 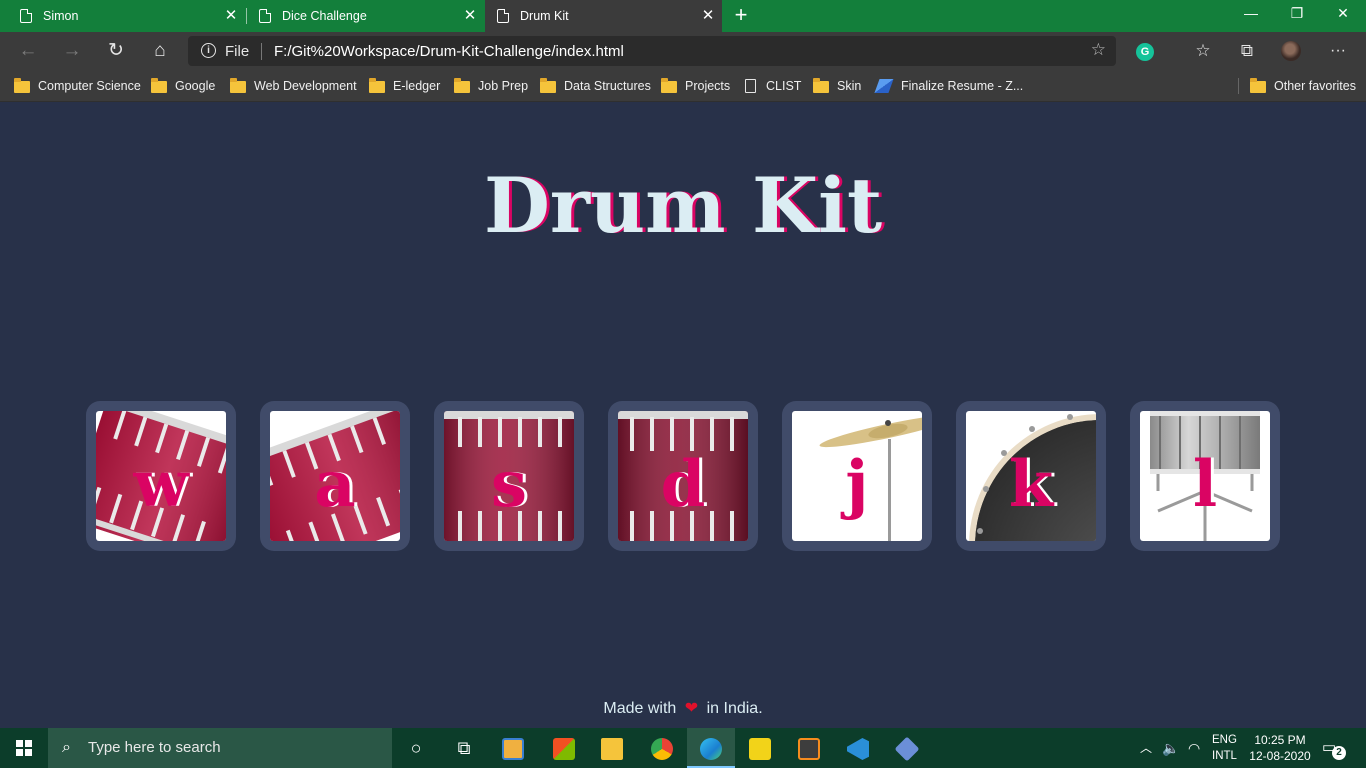 I want to click on bookmark-label: Web Development, so click(x=305, y=86).